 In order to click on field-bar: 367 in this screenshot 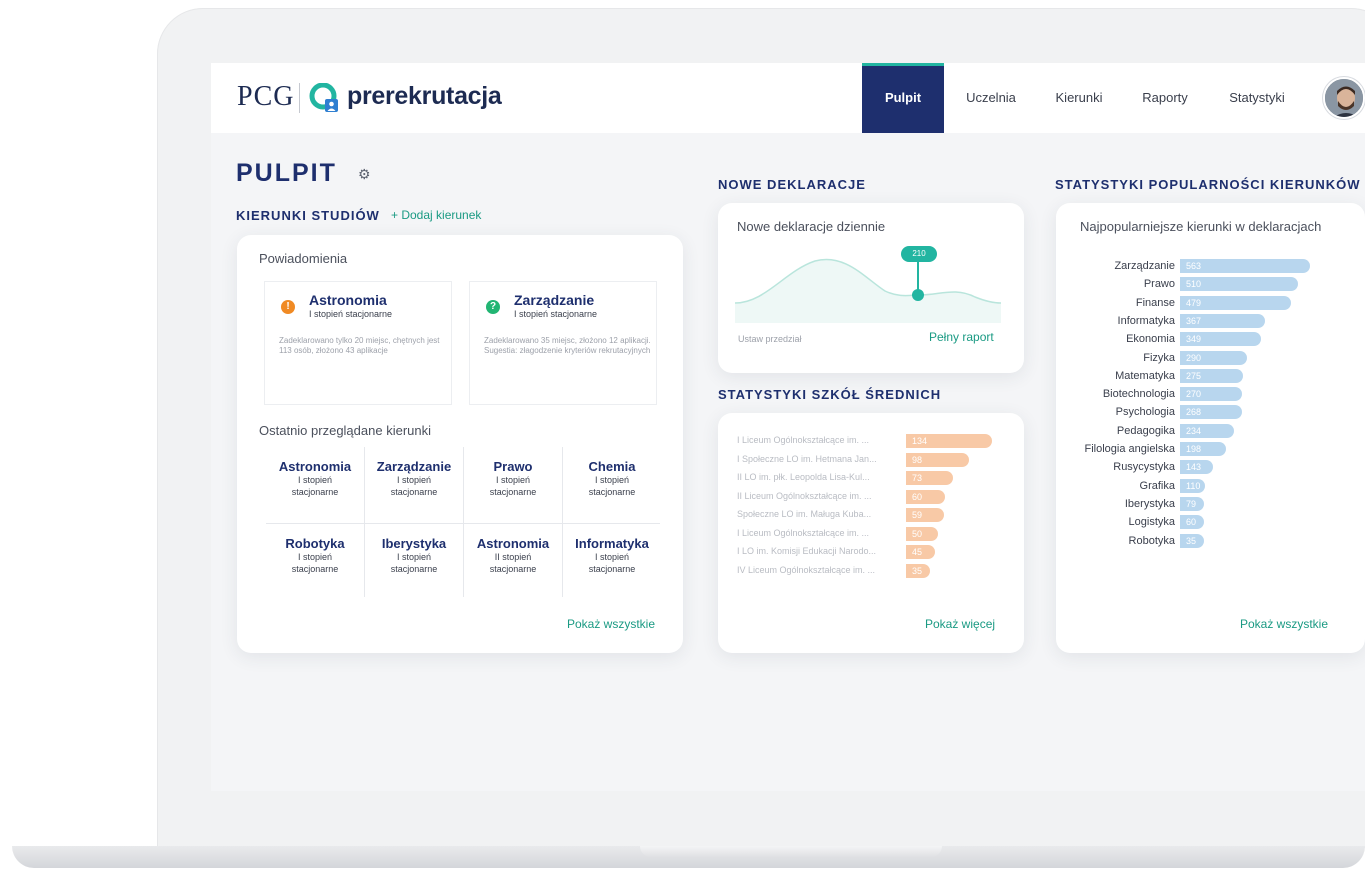, I will do `click(1222, 320)`.